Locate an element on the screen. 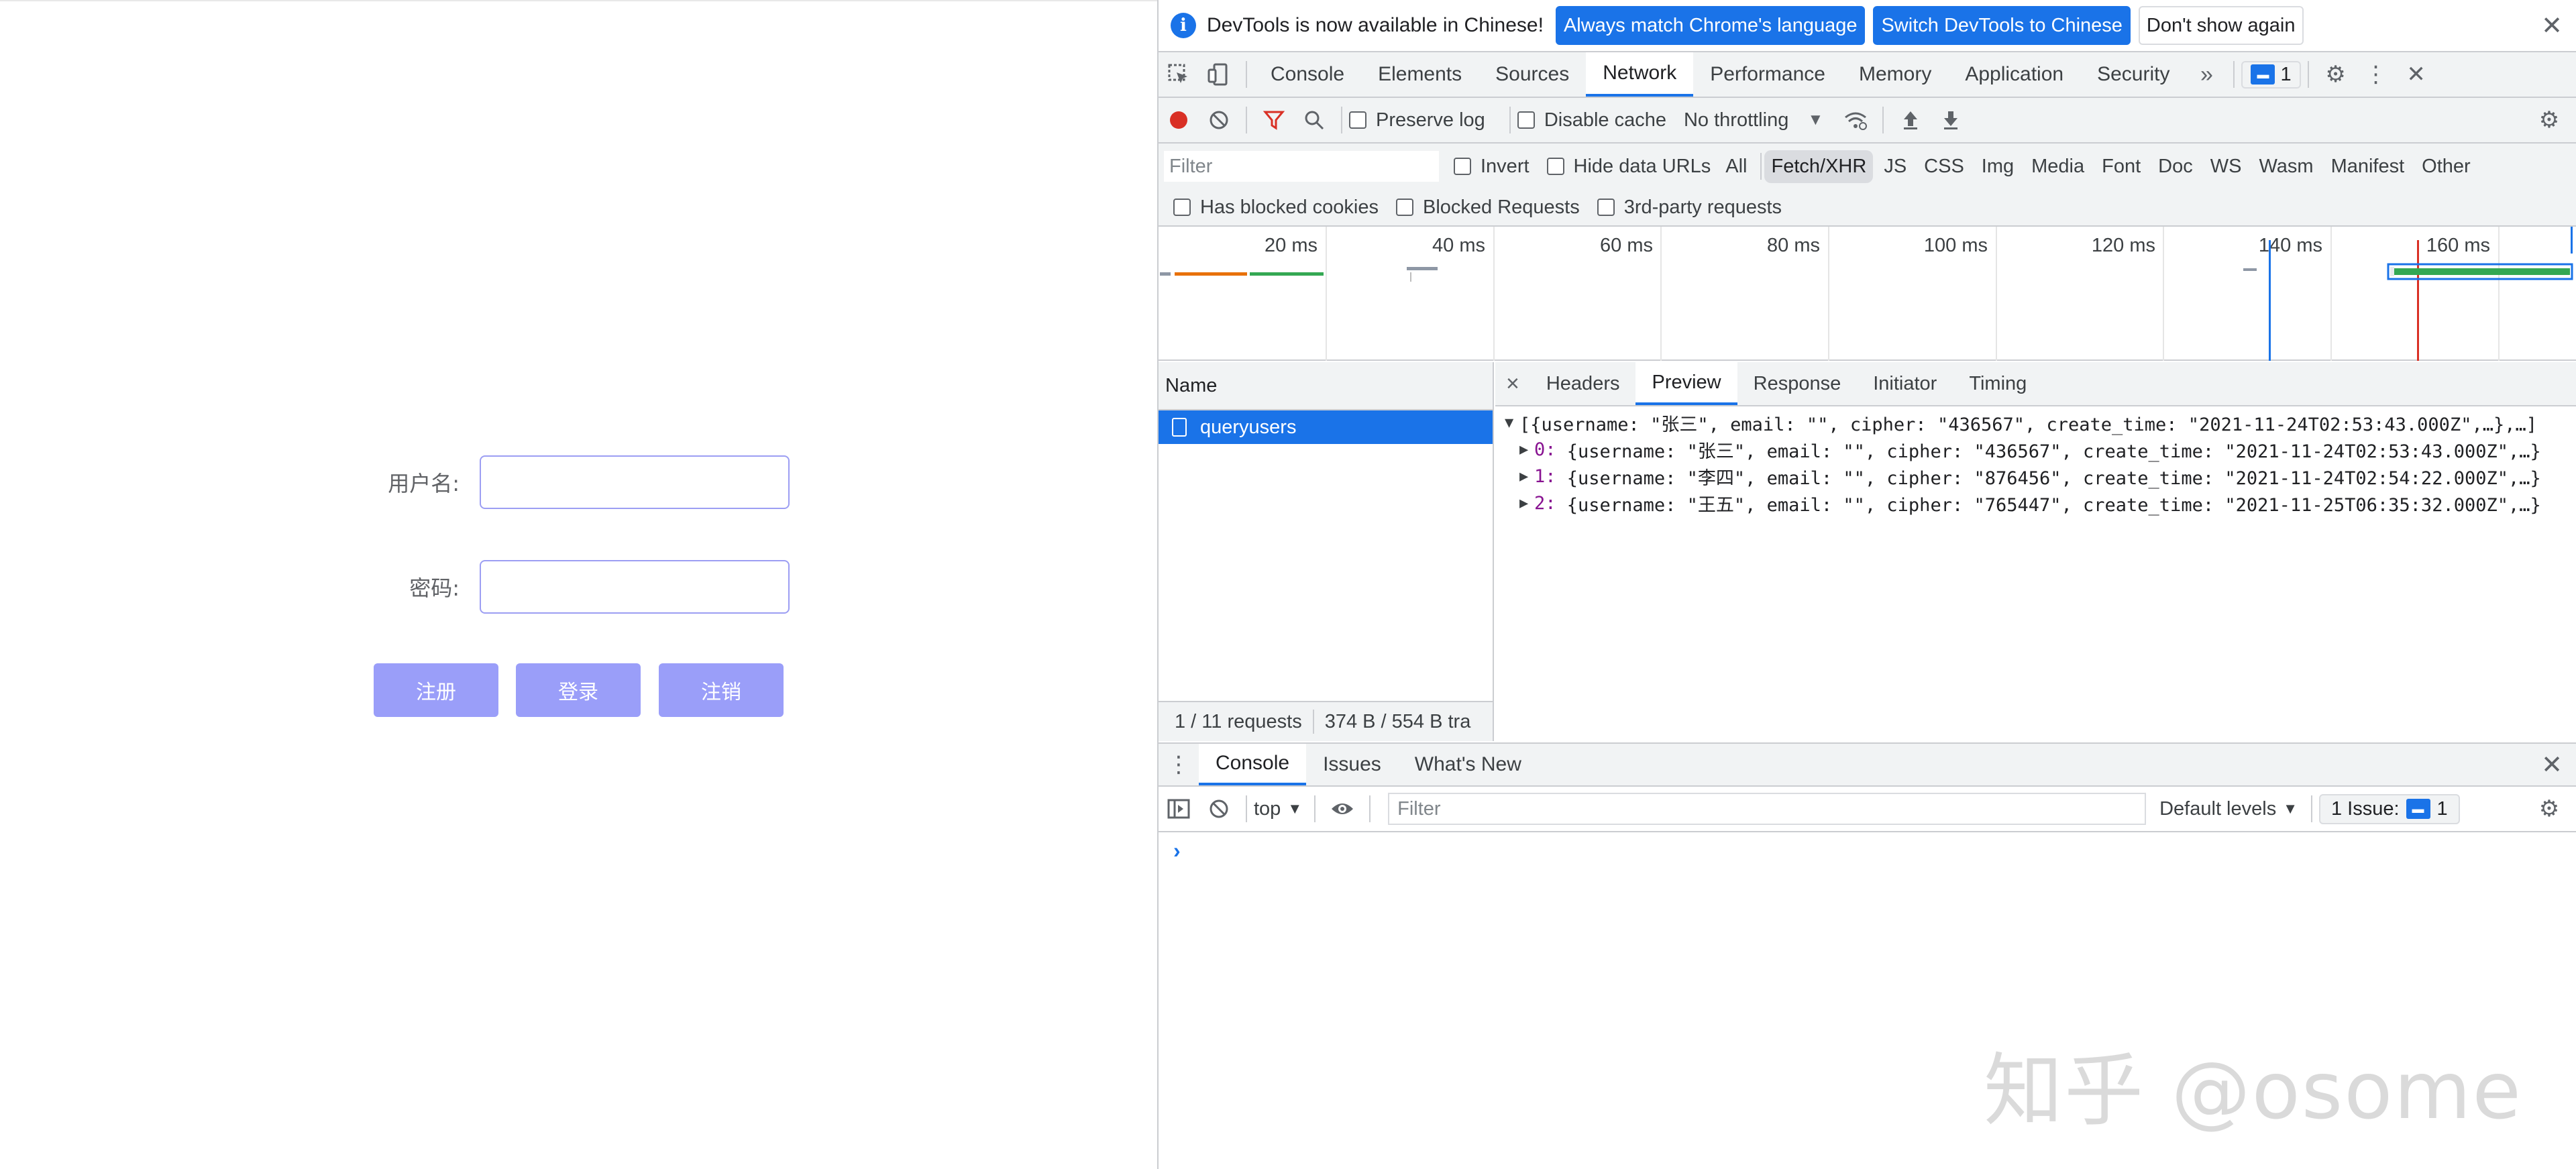 The height and width of the screenshot is (1169, 2576). chevron-down-icon: ▼ is located at coordinates (1815, 120).